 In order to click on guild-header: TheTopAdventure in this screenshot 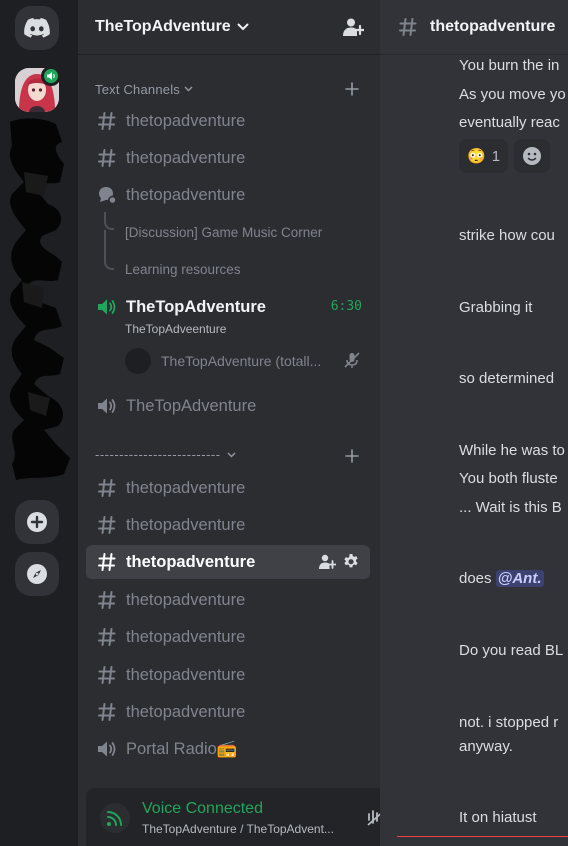, I will do `click(229, 27)`.